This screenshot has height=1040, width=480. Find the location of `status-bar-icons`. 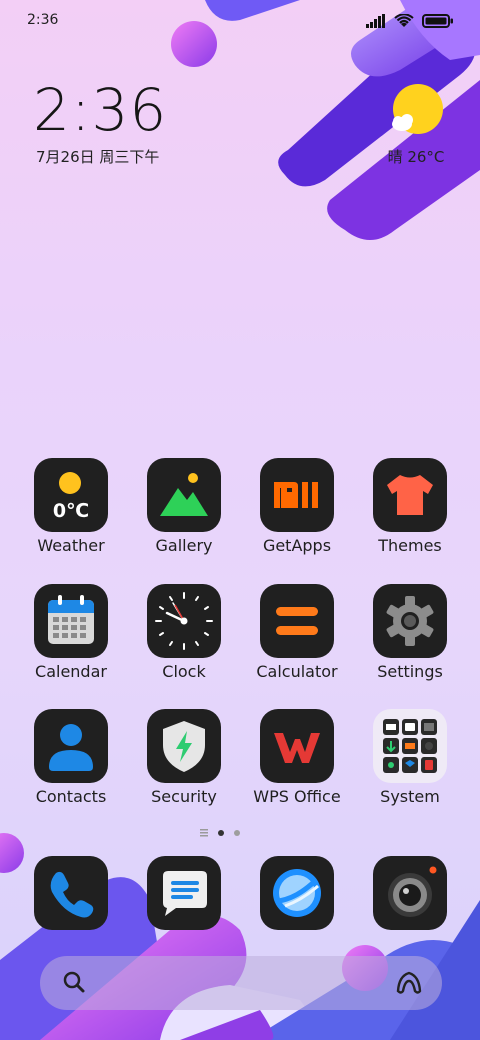

status-bar-icons is located at coordinates (410, 22).